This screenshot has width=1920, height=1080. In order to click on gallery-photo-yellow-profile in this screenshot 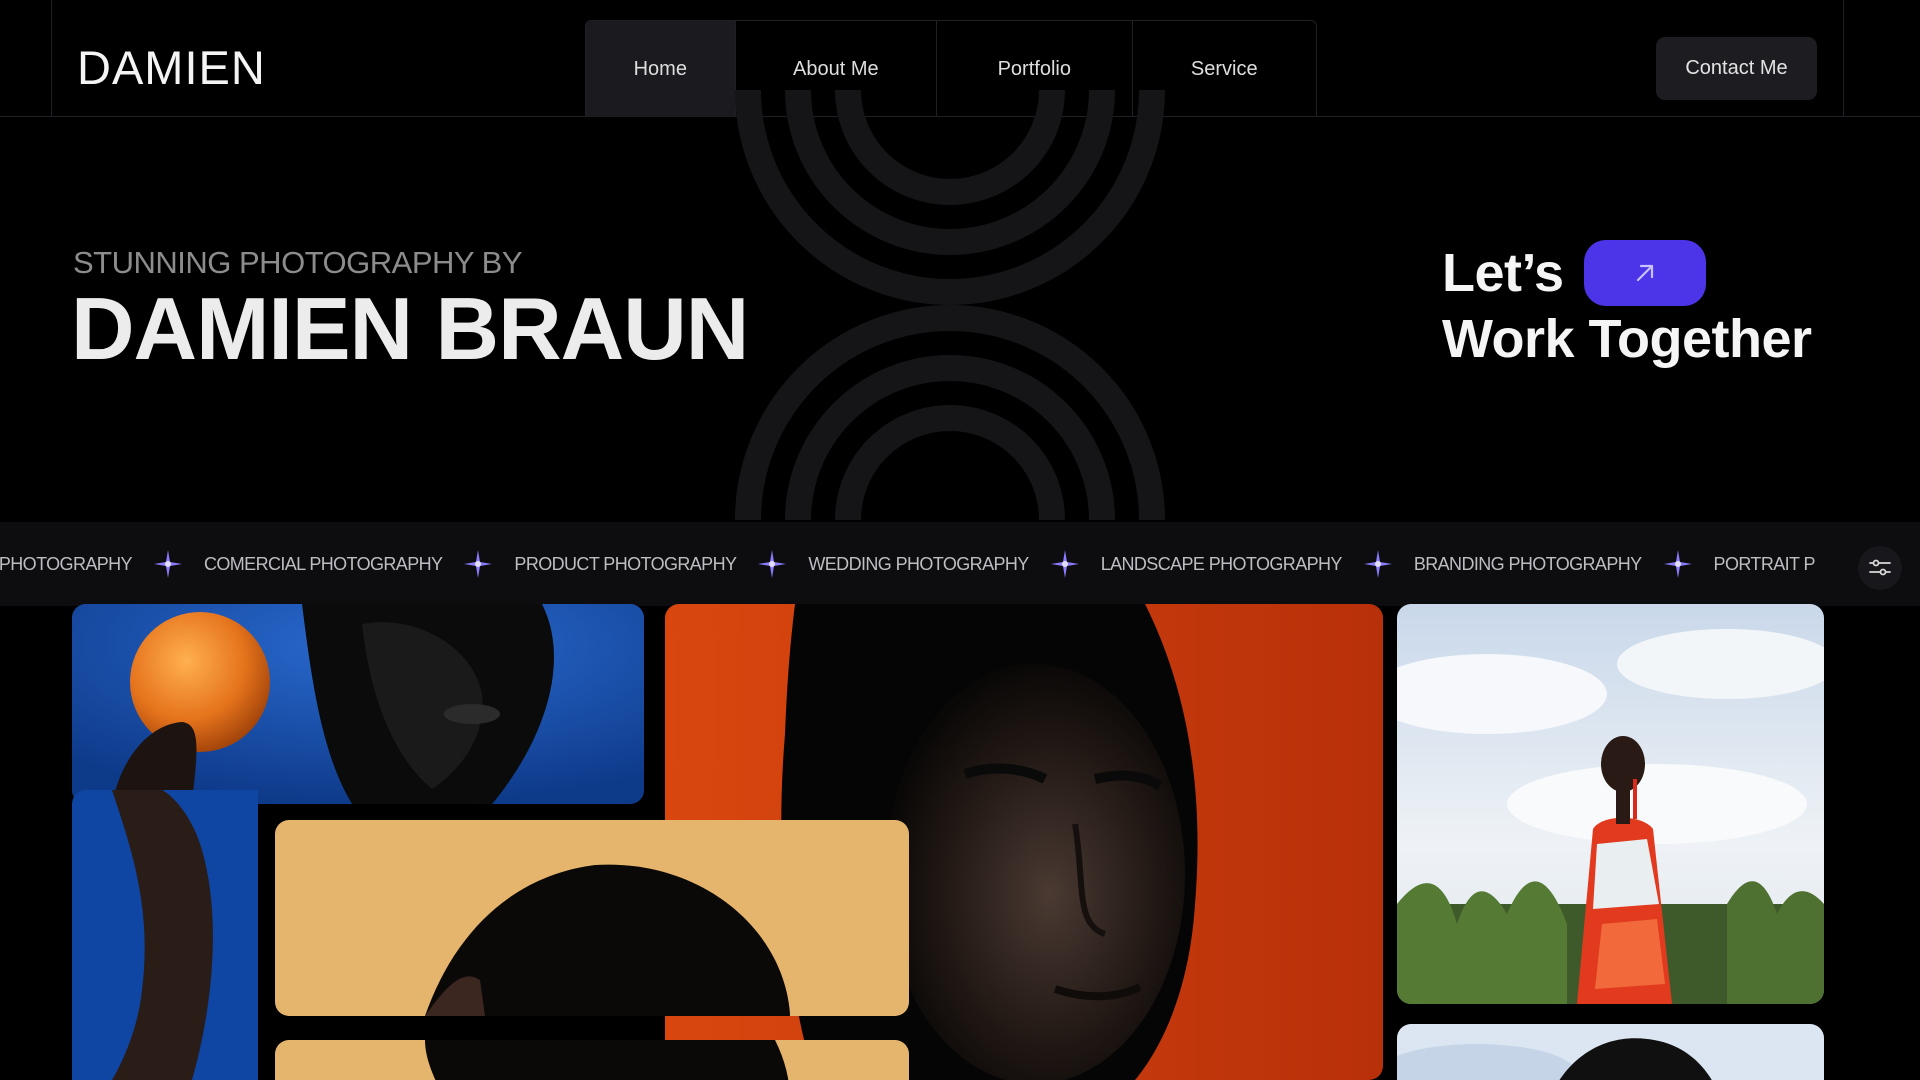, I will do `click(592, 918)`.